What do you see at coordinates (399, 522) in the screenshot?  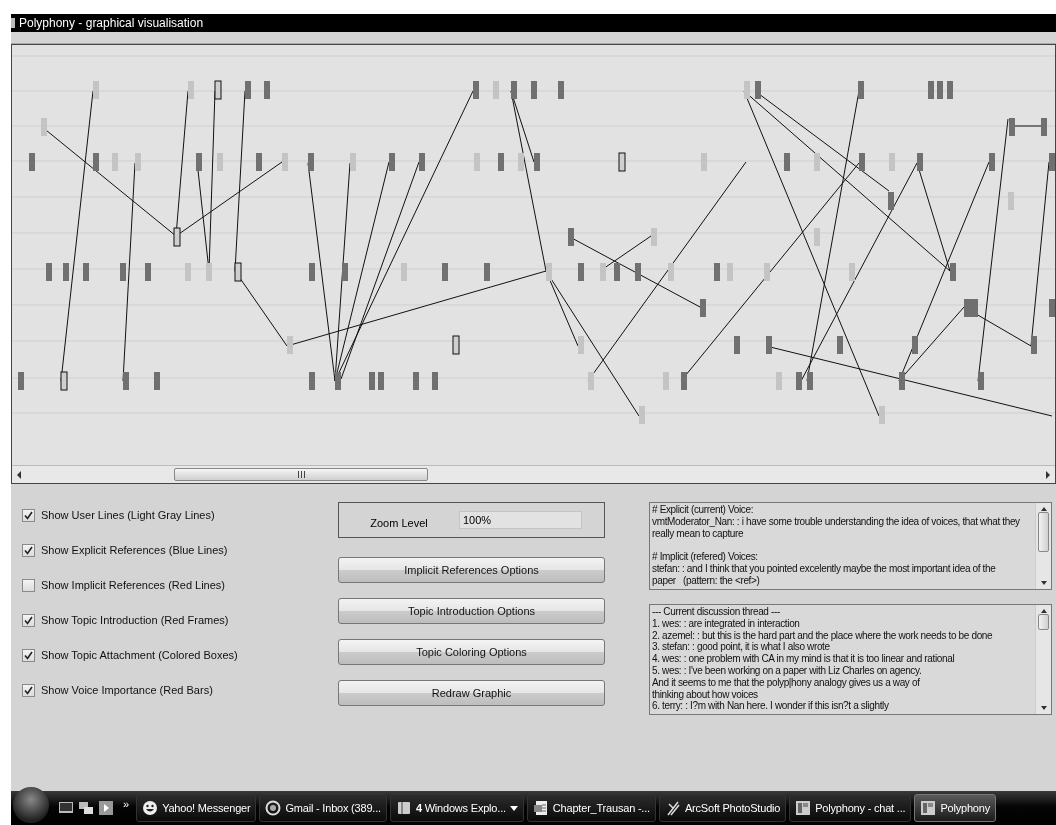 I see `zoom-label: Zoom Level` at bounding box center [399, 522].